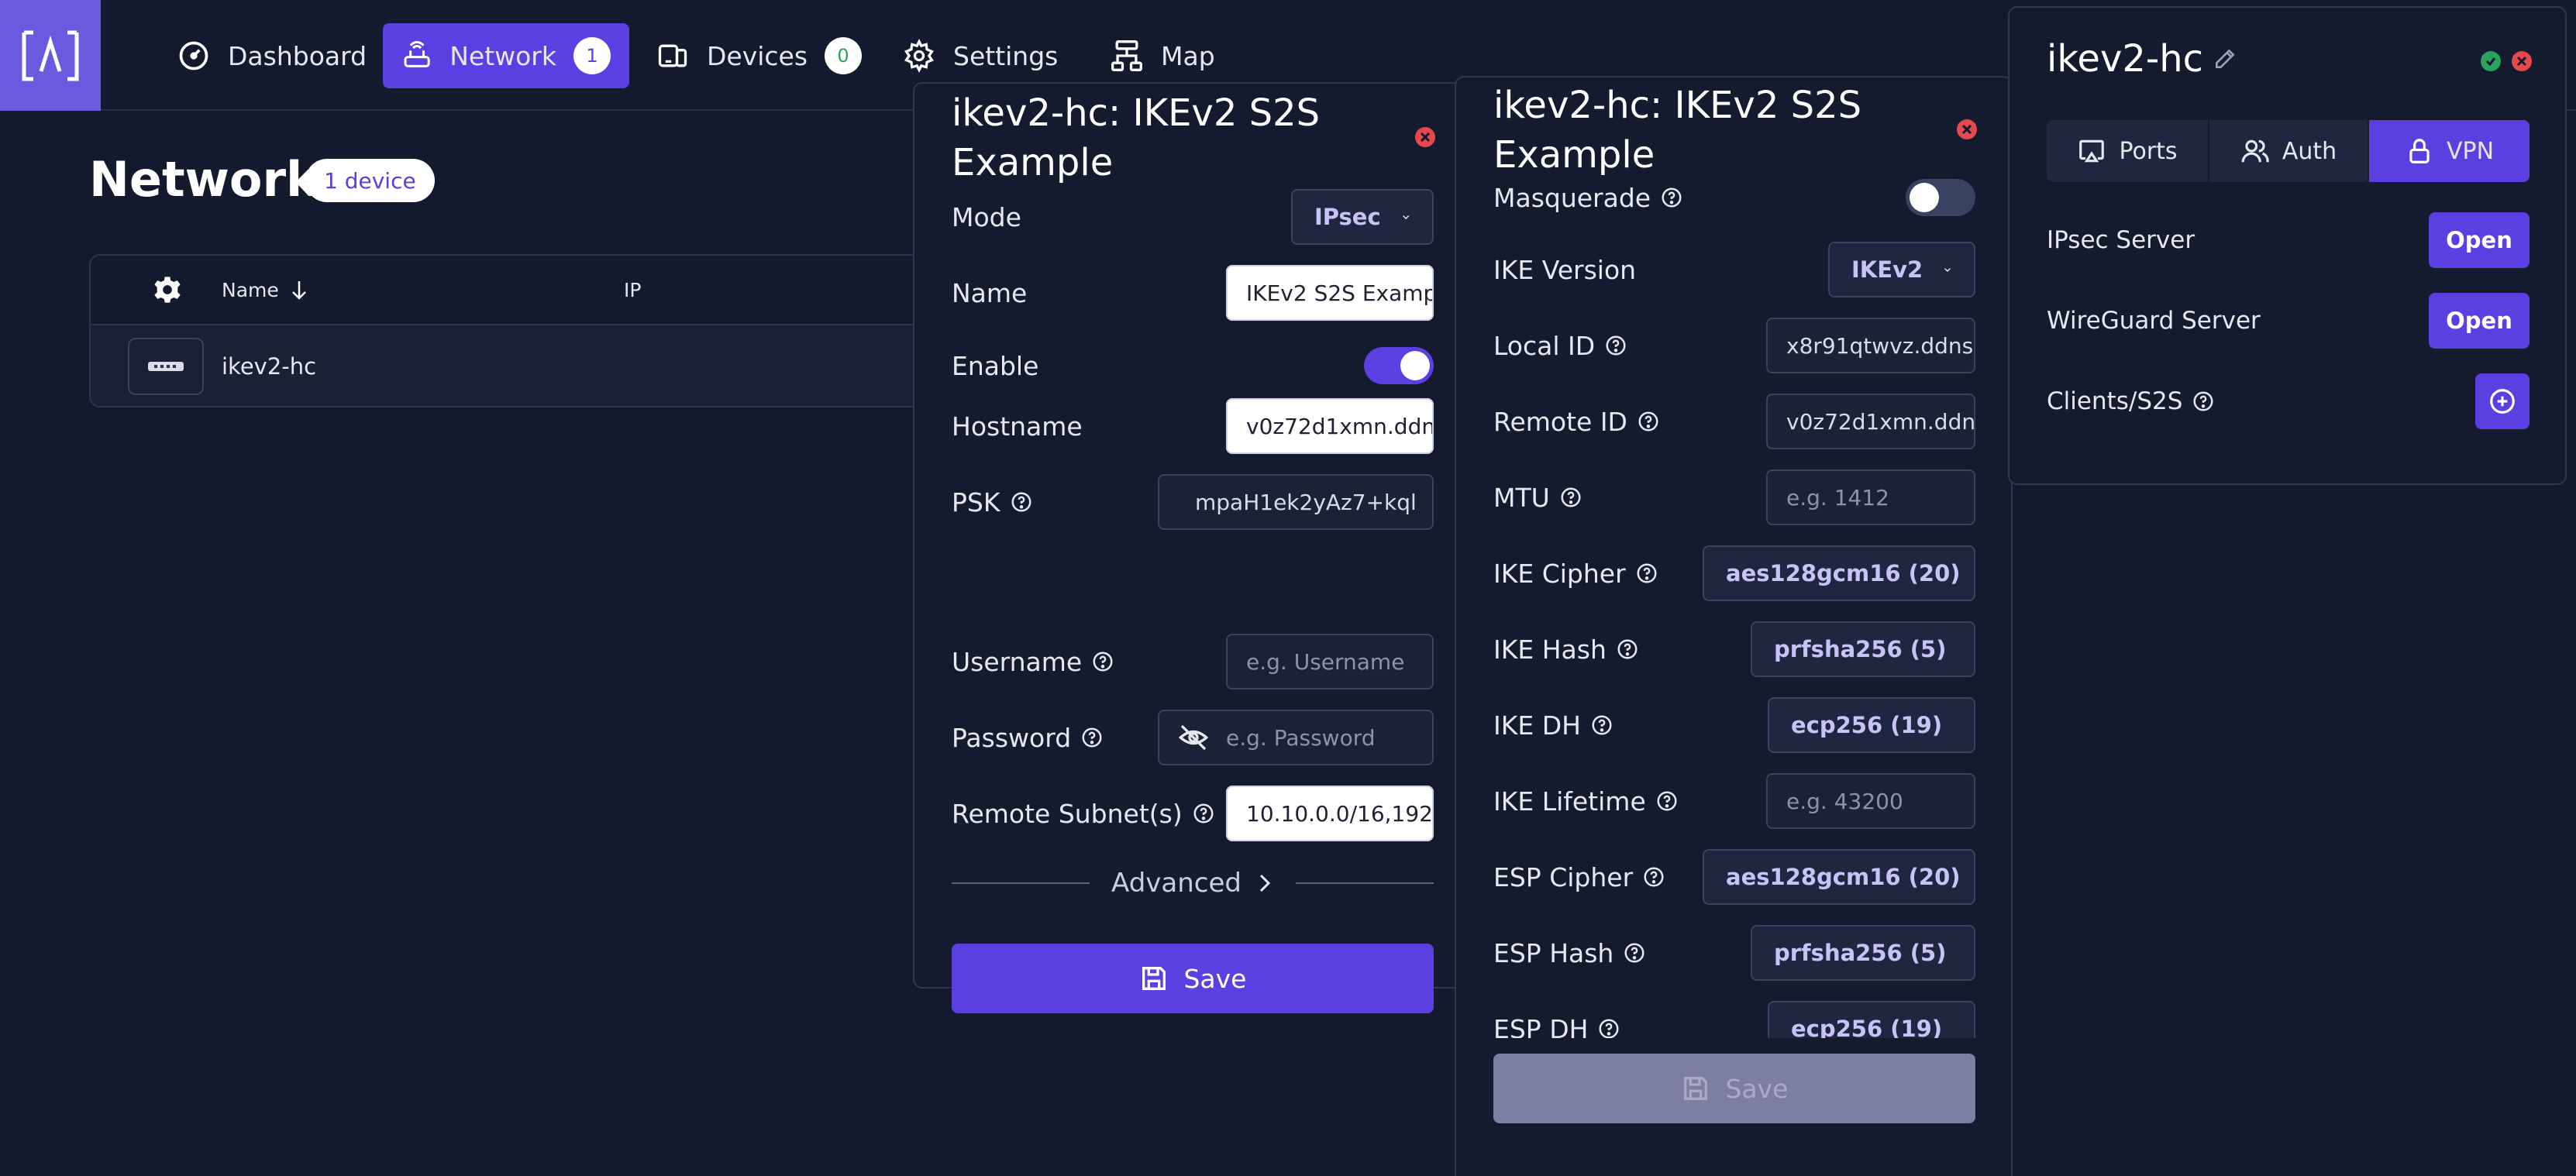 The image size is (2576, 1176). I want to click on eye-off-icon, so click(1193, 737).